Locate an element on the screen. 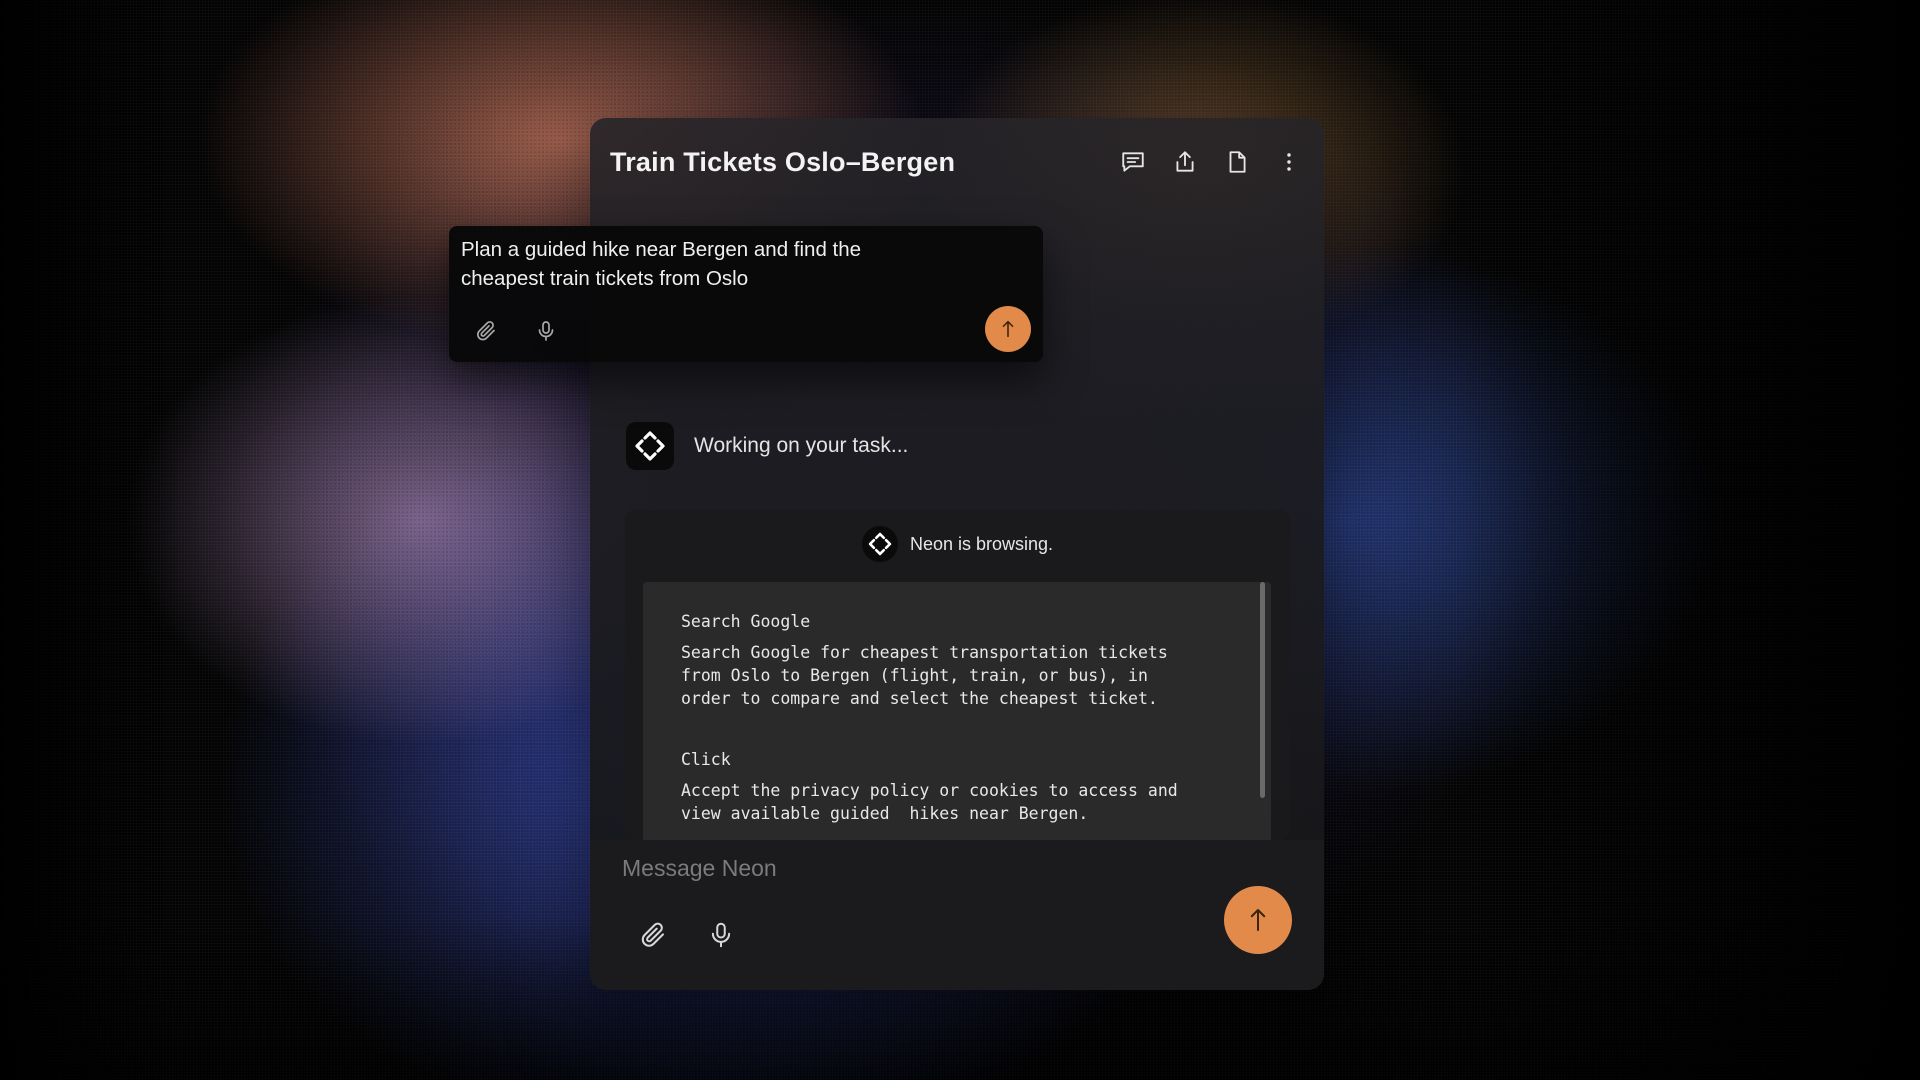  message-input is located at coordinates (902, 868).